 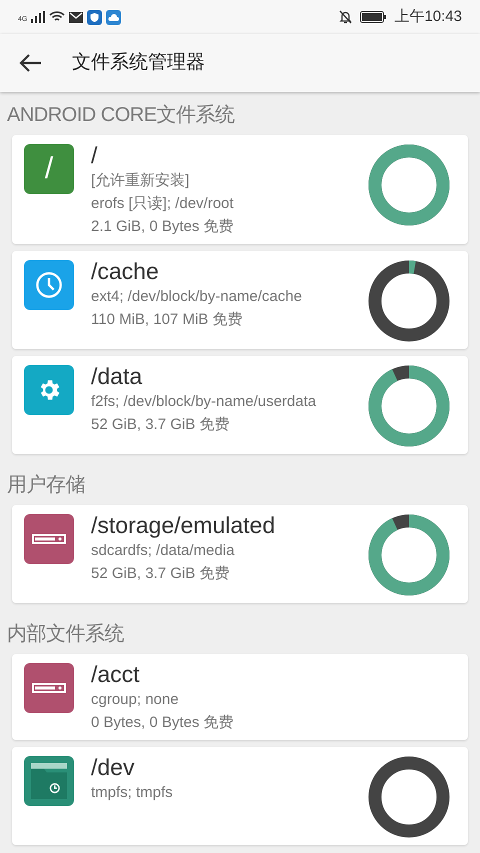 What do you see at coordinates (183, 525) in the screenshot?
I see `mount-path: /storage/emulated` at bounding box center [183, 525].